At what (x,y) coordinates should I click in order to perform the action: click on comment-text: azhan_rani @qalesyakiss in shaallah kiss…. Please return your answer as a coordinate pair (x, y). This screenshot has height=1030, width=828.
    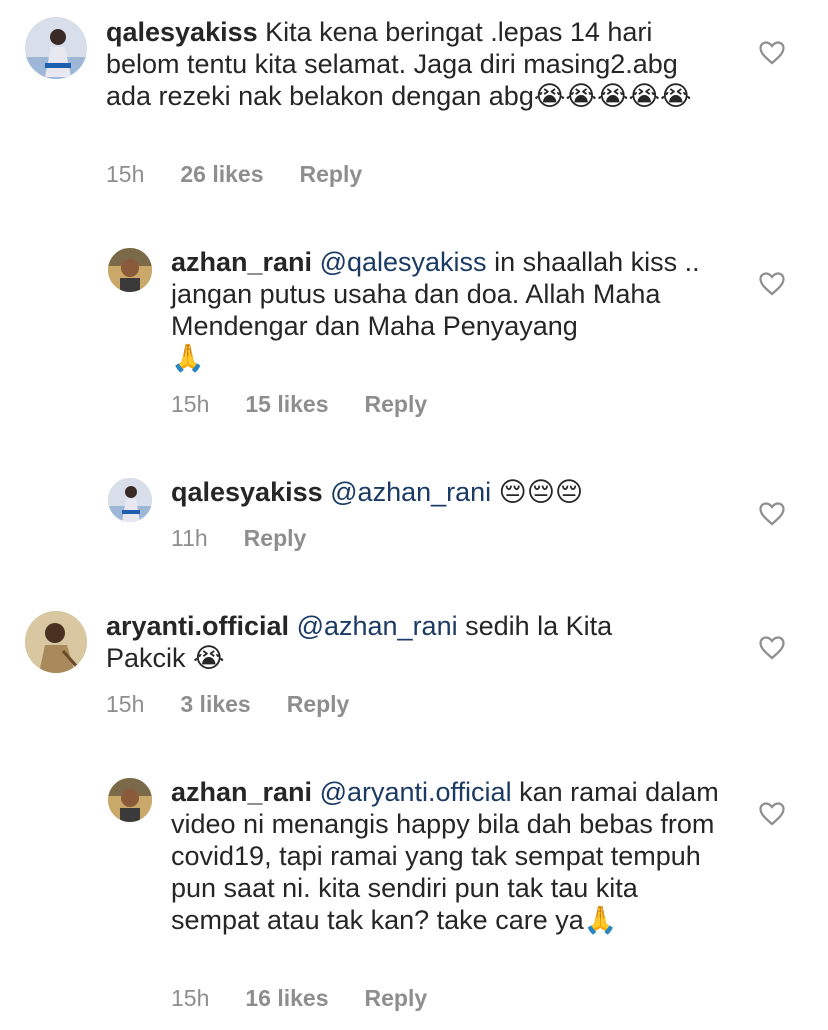
    Looking at the image, I should click on (446, 310).